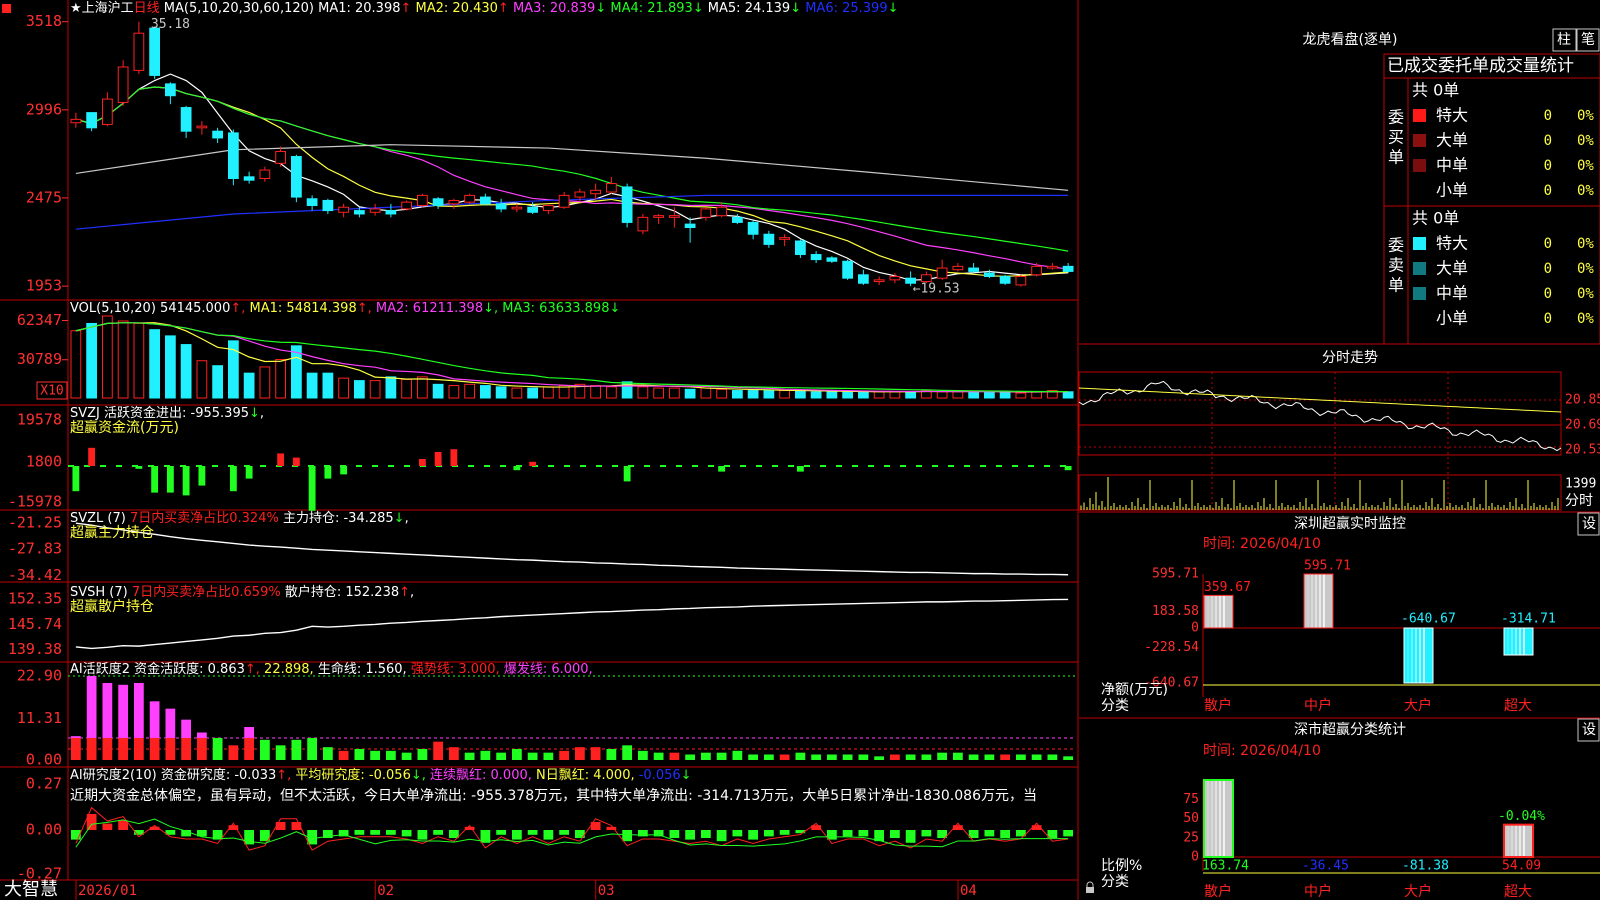 The width and height of the screenshot is (1600, 900). I want to click on square-menu-icon, so click(6, 8).